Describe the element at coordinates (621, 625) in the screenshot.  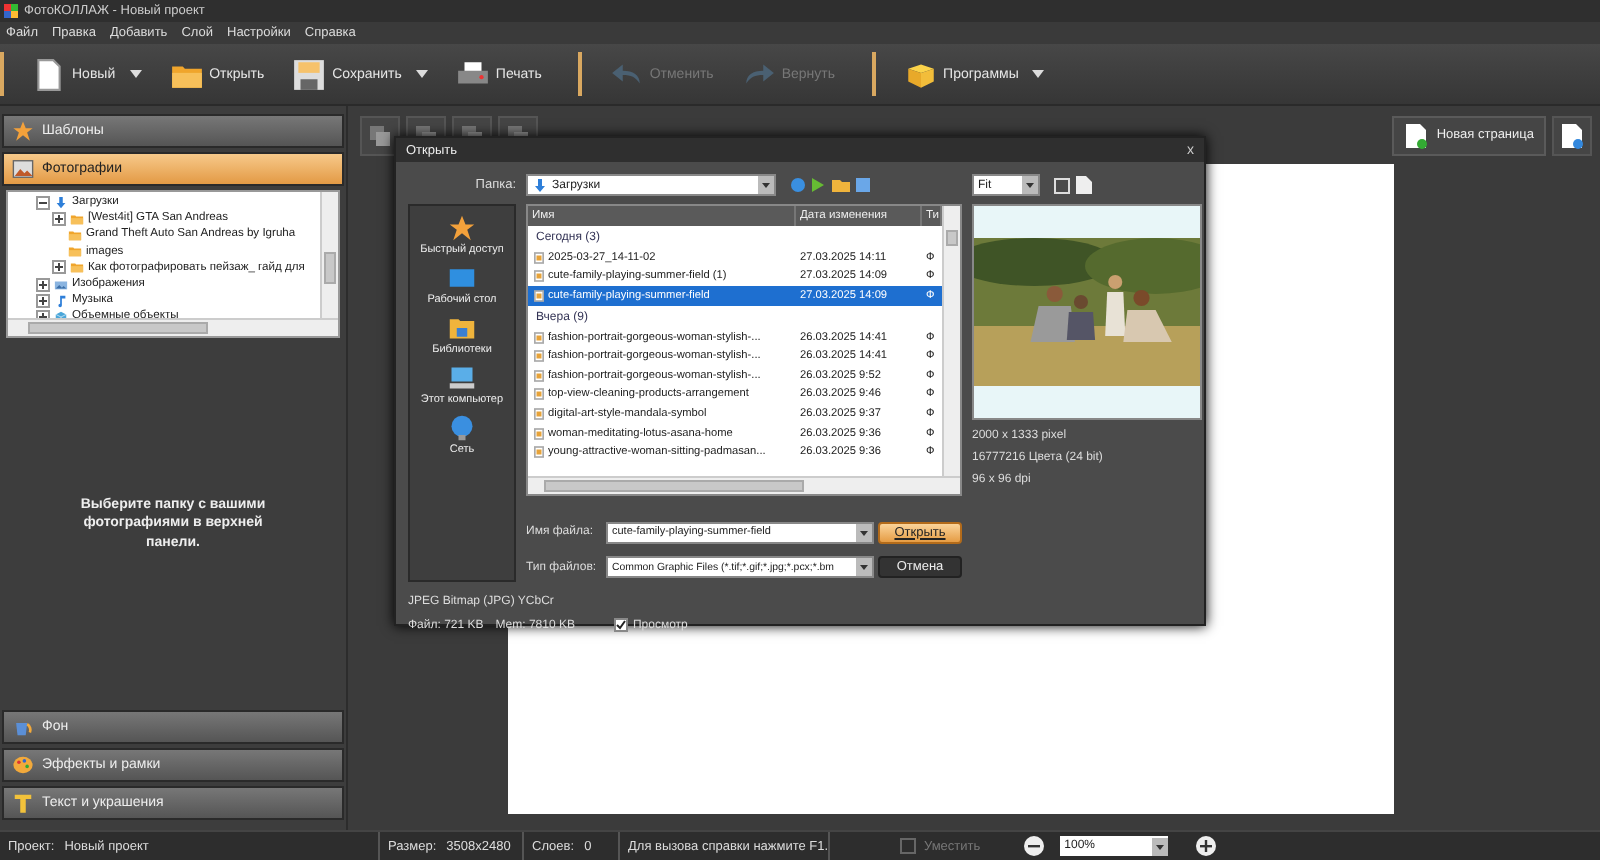
I see `preview-checkbox` at that location.